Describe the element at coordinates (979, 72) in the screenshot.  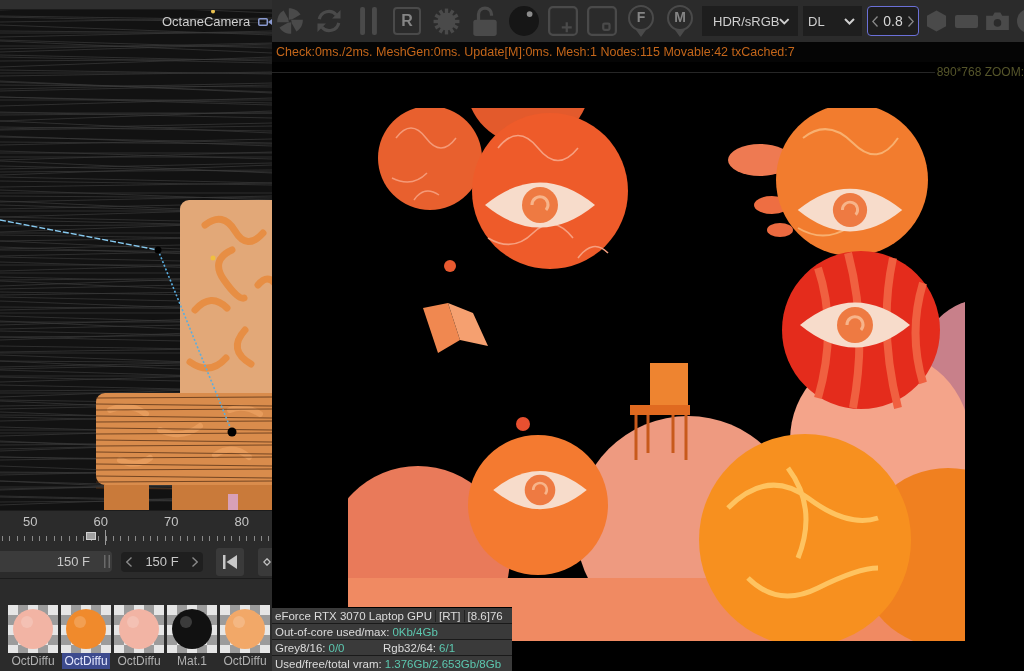
I see `resolution-label: 890*768 ZOOM:` at that location.